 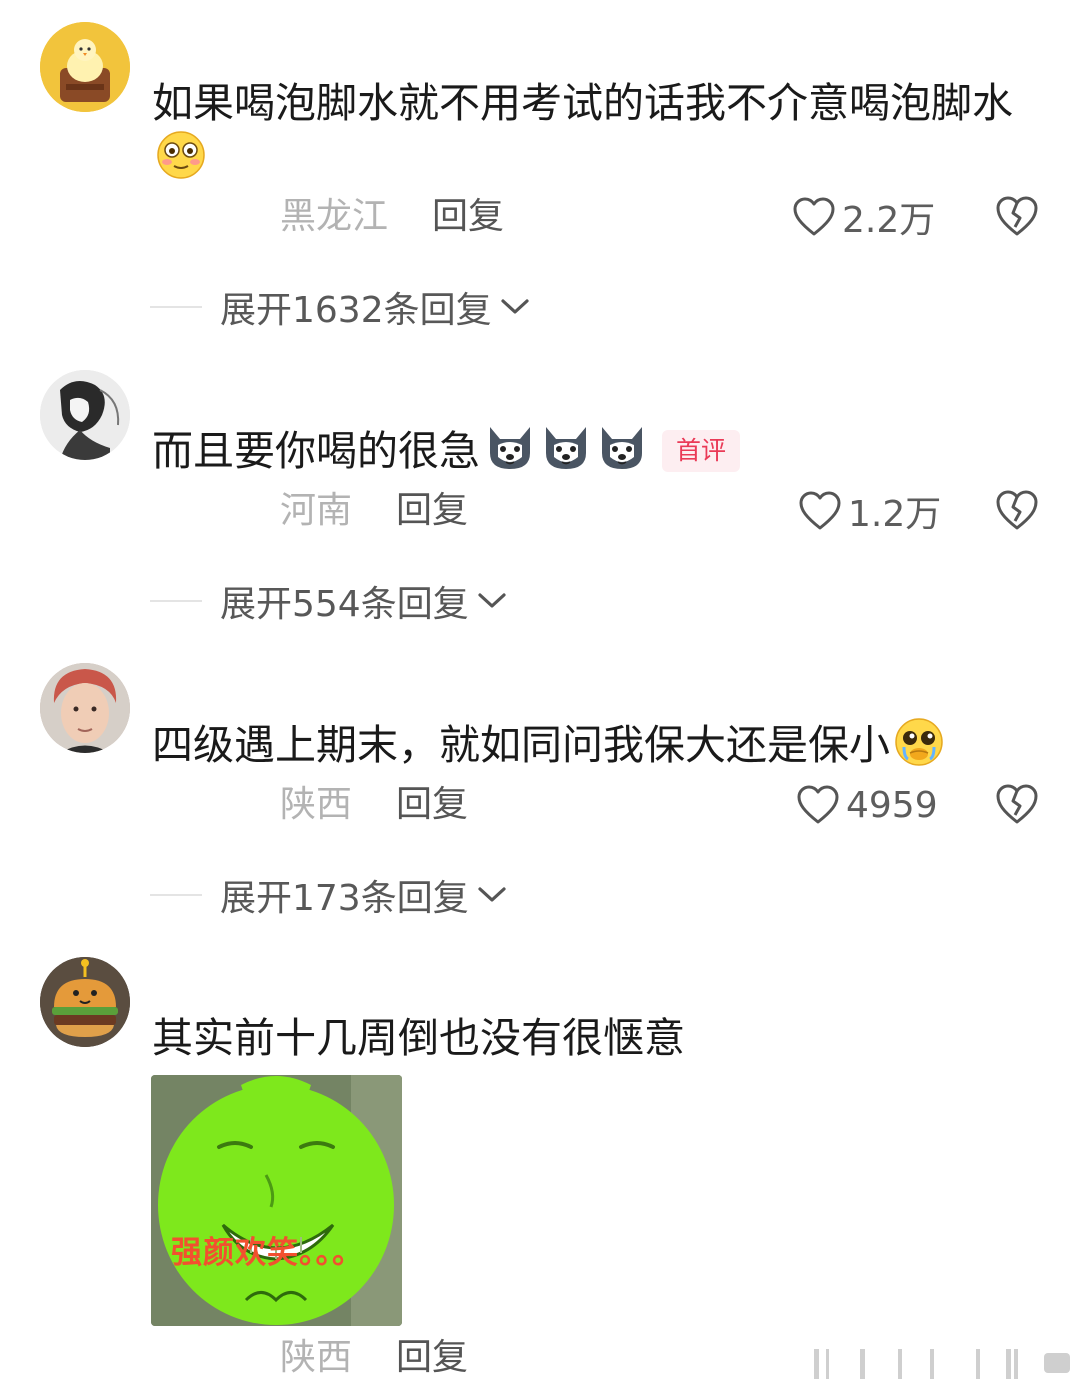 What do you see at coordinates (344, 604) in the screenshot?
I see `expand-replies-label: 展开554条回复` at bounding box center [344, 604].